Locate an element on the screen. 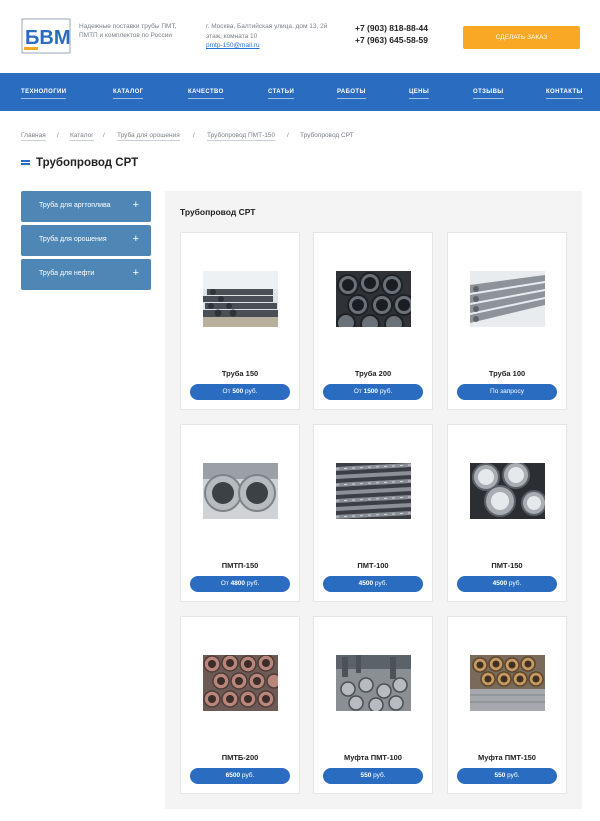  price-button: От 1500 руб. is located at coordinates (373, 392).